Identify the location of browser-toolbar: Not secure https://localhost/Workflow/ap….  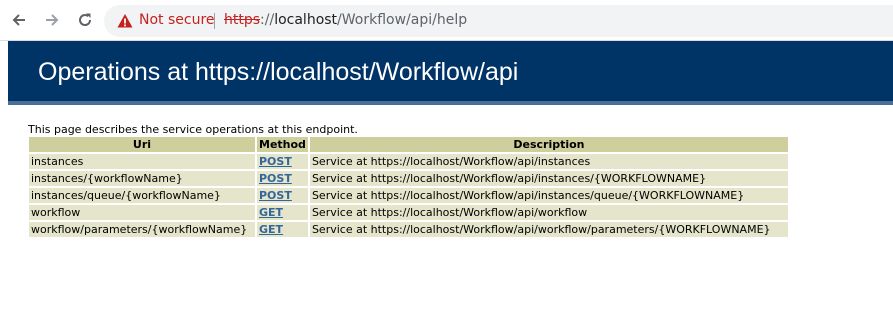
(446, 20).